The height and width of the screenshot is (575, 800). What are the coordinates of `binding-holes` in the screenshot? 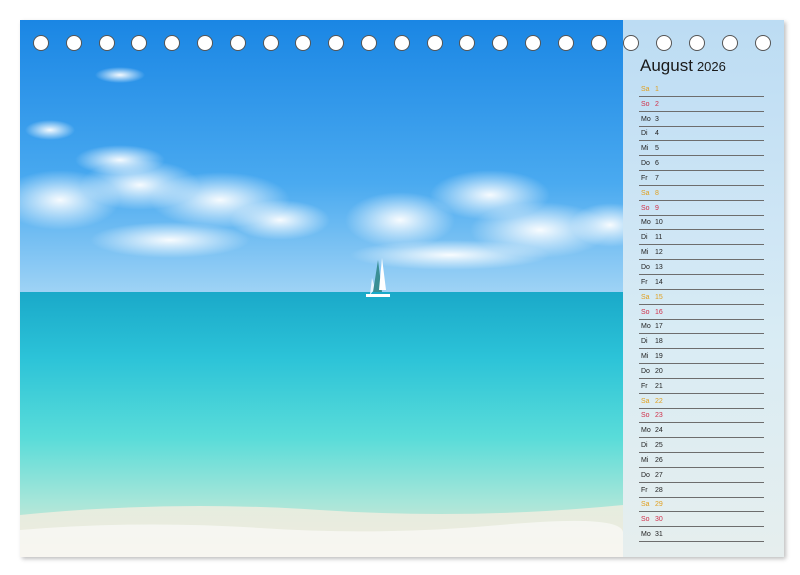 It's located at (403, 43).